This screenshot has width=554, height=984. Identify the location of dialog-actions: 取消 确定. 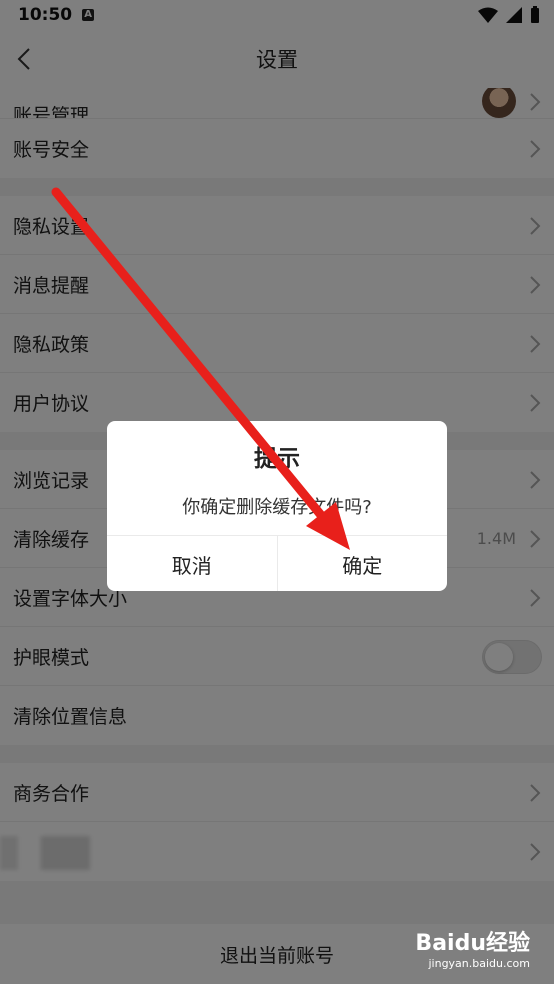
(277, 563).